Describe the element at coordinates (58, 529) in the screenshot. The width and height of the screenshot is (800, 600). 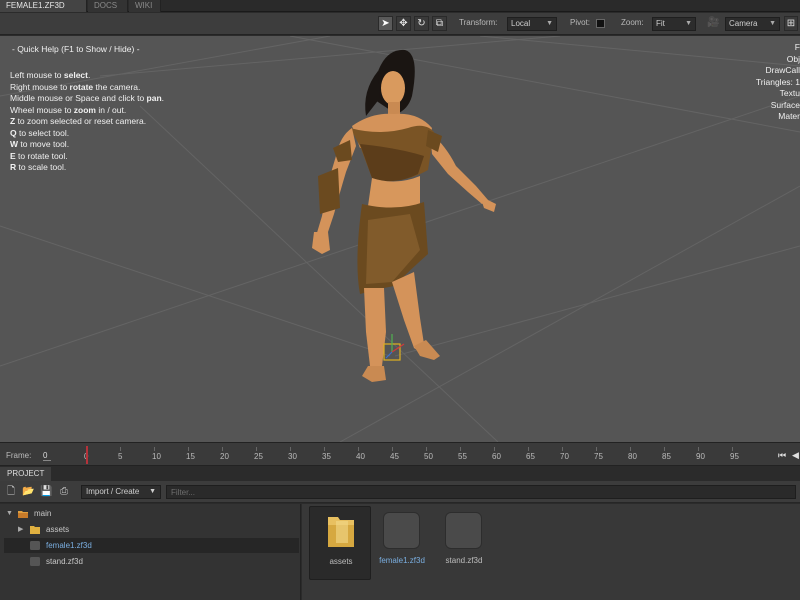
I see `tree-item-label: assets` at that location.